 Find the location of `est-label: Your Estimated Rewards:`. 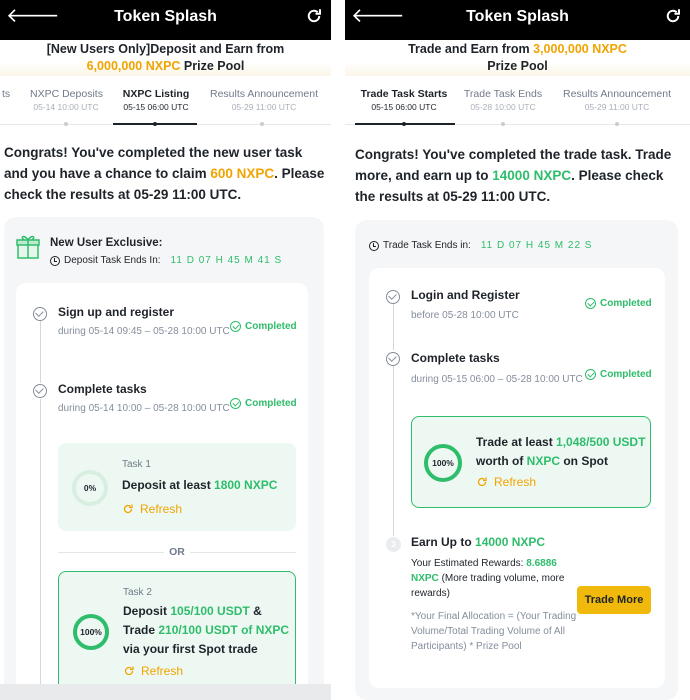

est-label: Your Estimated Rewards: is located at coordinates (469, 563).